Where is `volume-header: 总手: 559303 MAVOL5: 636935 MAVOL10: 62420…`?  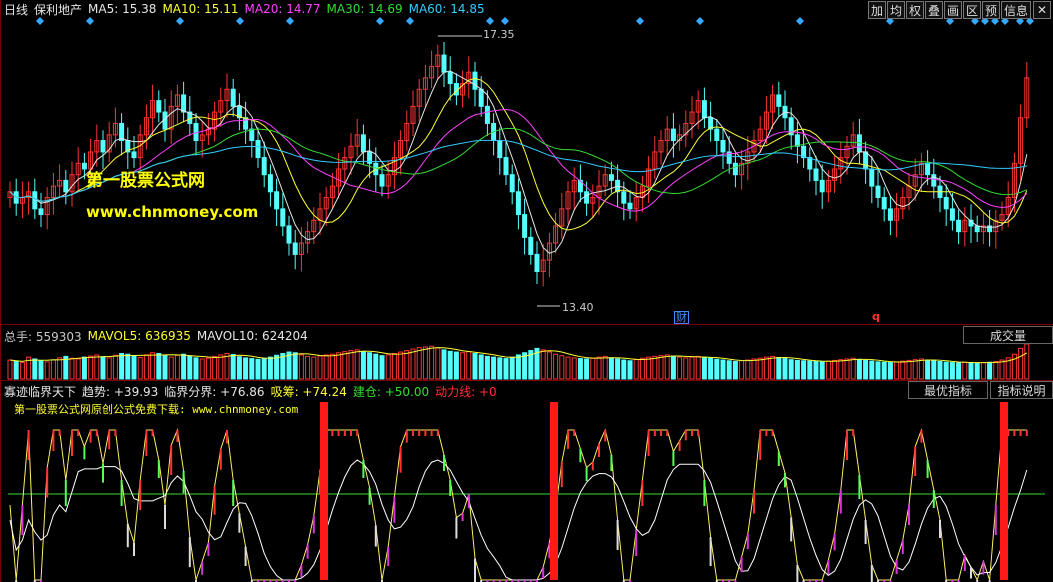
volume-header: 总手: 559303 MAVOL5: 636935 MAVOL10: 62420… is located at coordinates (159, 336).